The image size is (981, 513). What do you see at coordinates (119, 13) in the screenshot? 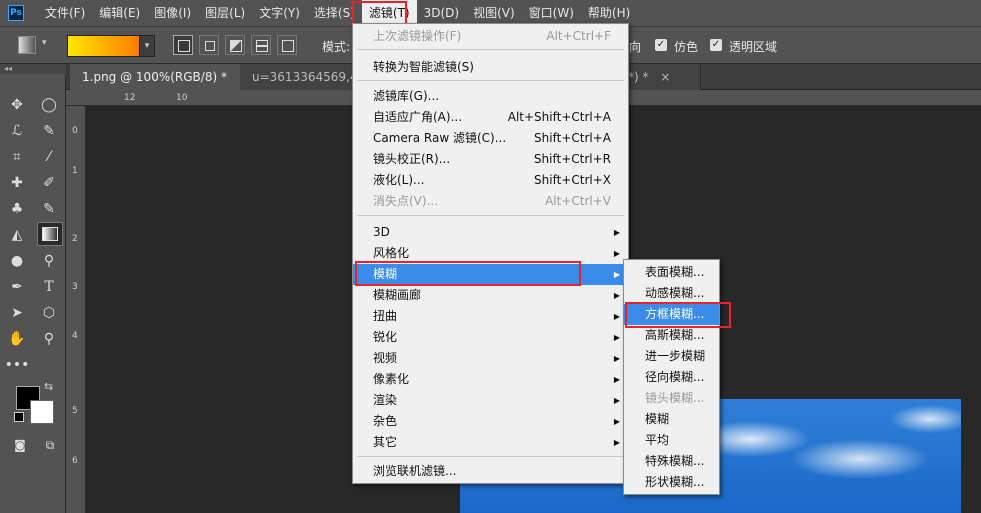
I see `menu-edit: 编辑(E)` at bounding box center [119, 13].